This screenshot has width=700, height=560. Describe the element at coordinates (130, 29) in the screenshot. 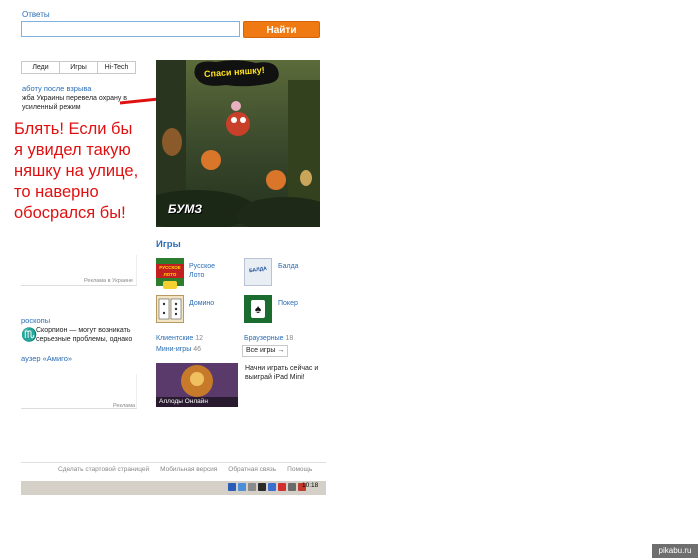

I see `search-input` at that location.